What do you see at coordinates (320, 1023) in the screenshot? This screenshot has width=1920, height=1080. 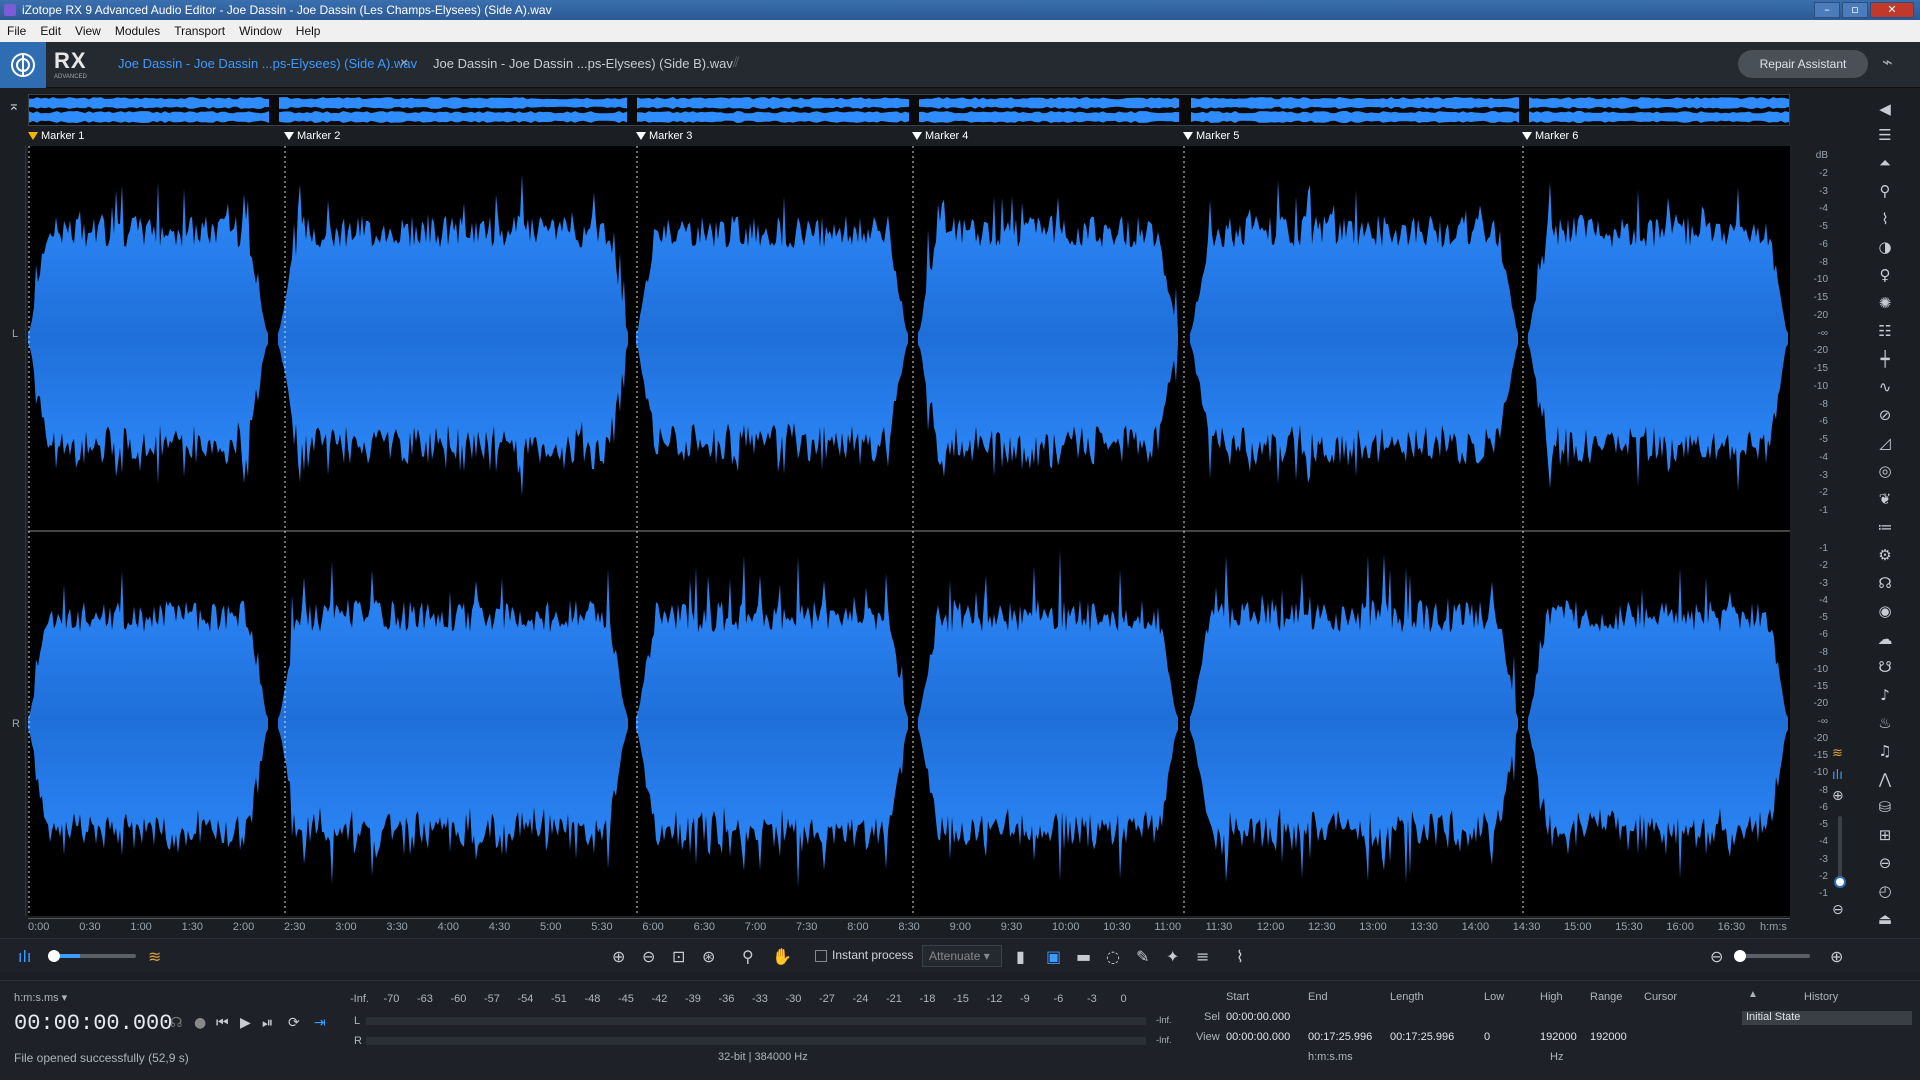 I see `follow-playhead-icon: ⇥` at bounding box center [320, 1023].